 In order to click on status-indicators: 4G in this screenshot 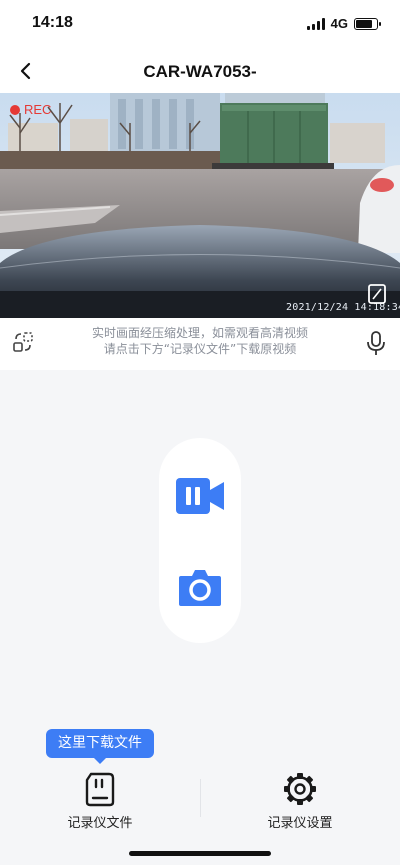, I will do `click(343, 23)`.